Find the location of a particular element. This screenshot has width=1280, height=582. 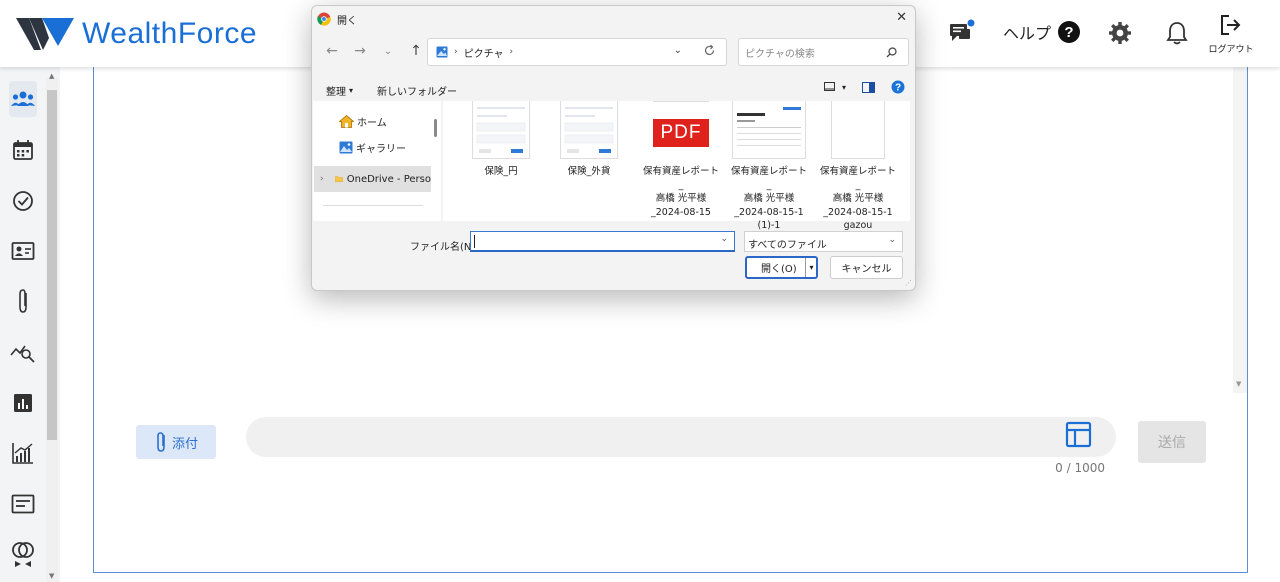

sidebar-item-attachments is located at coordinates (23, 301).